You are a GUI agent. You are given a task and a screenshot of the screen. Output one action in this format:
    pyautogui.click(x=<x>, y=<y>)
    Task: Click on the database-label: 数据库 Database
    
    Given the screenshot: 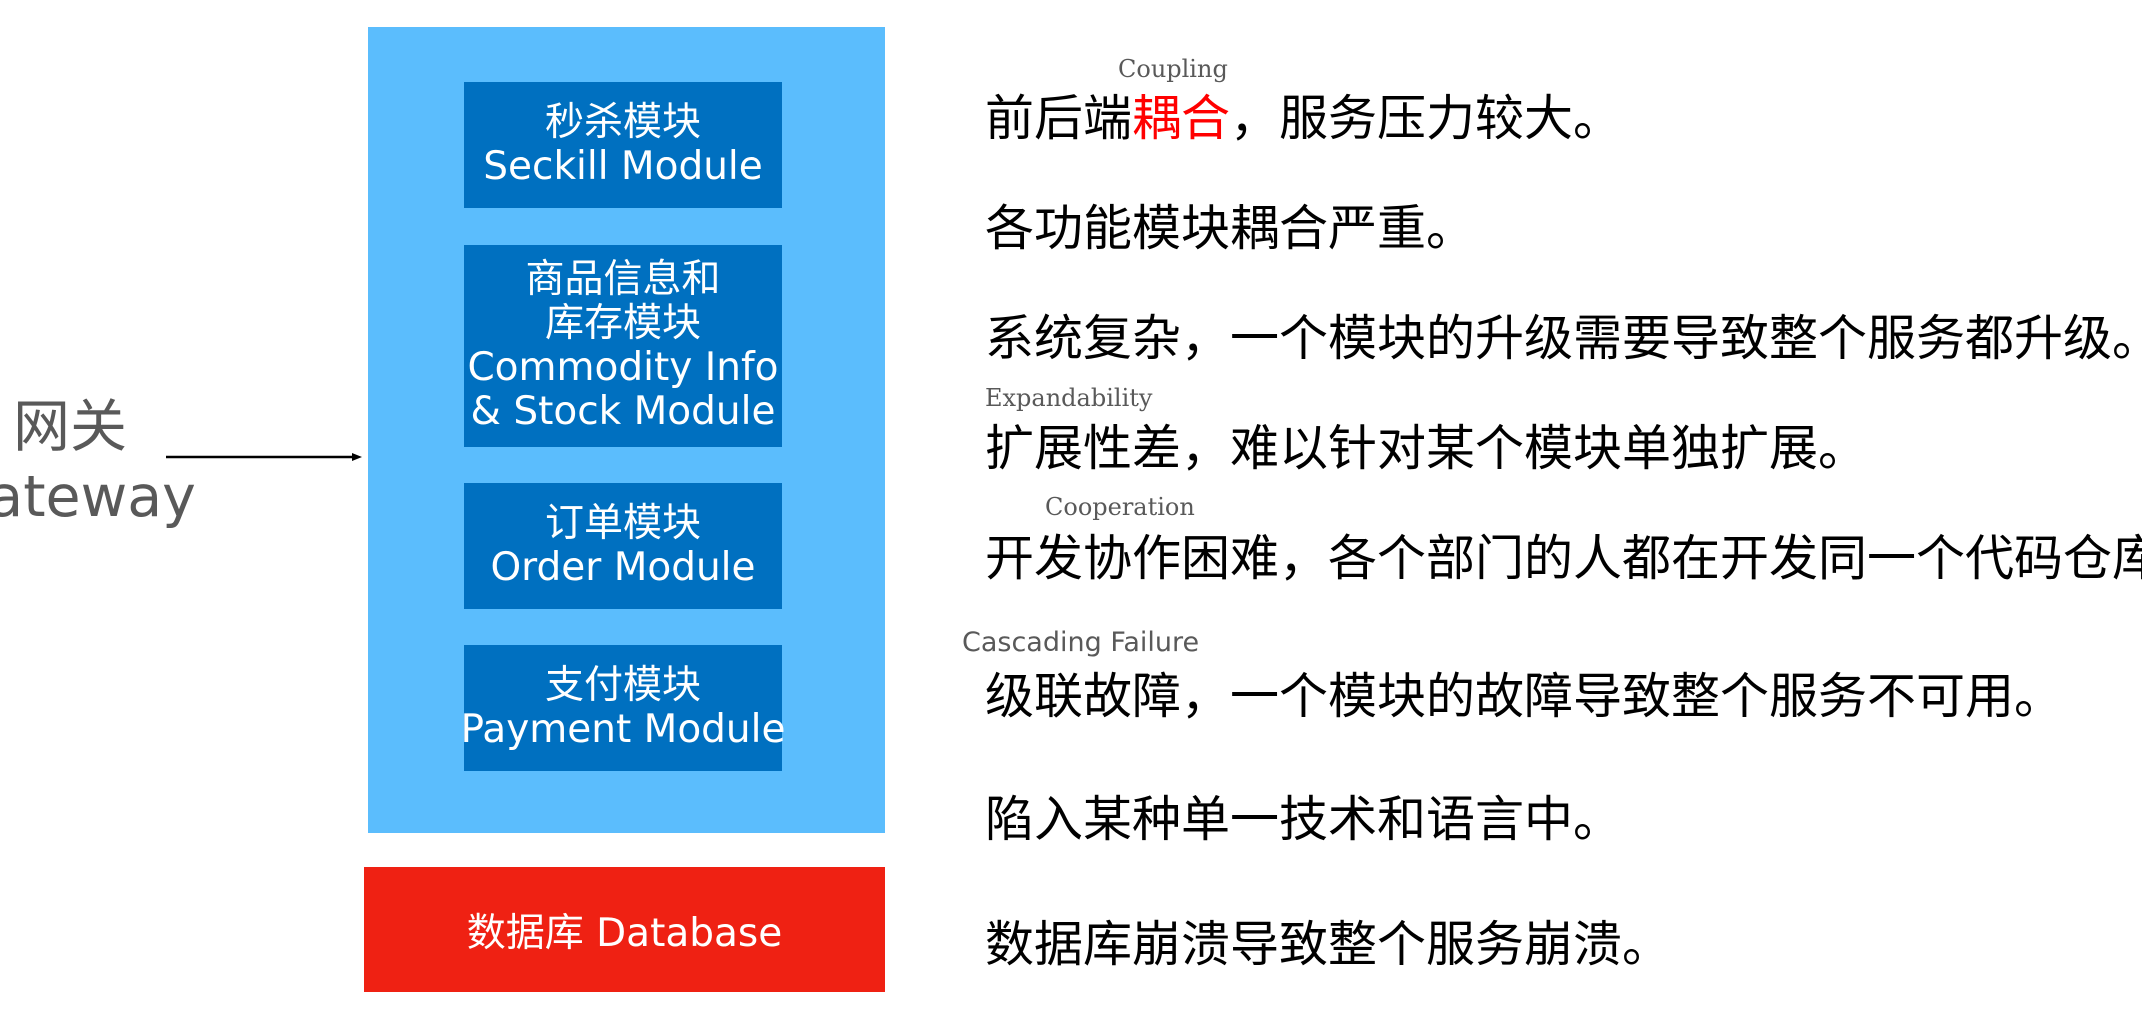 What is the action you would take?
    pyautogui.click(x=624, y=933)
    